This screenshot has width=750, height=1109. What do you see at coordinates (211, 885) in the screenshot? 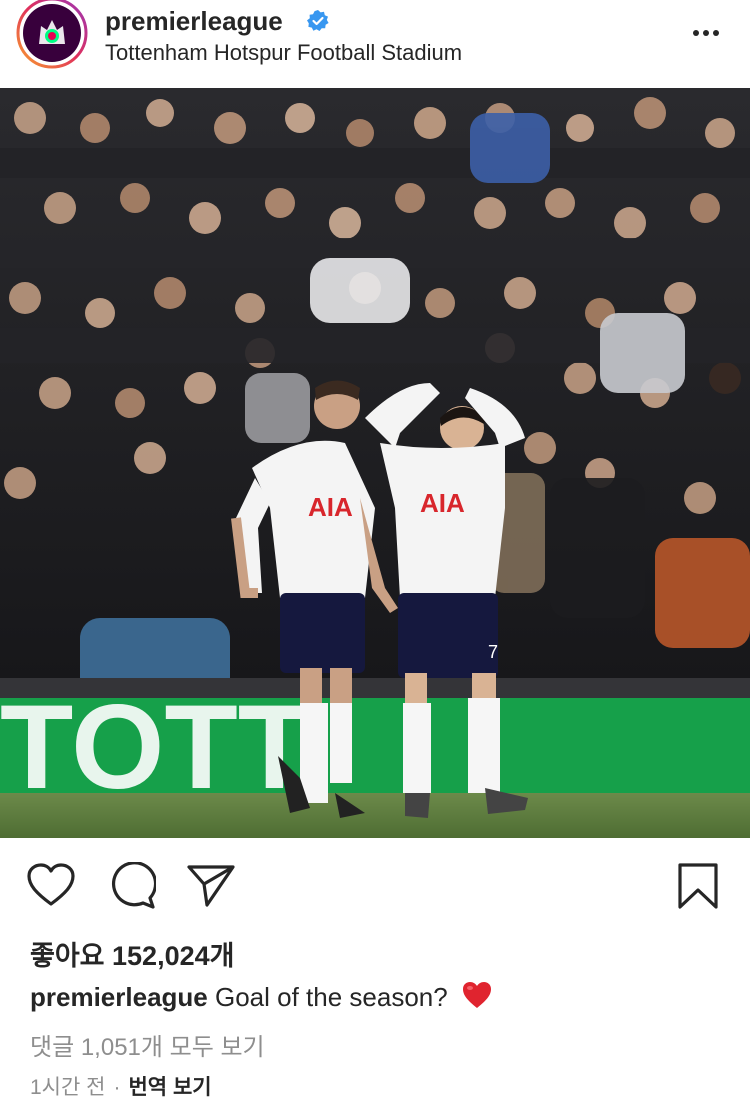
I see `paper-plane-icon` at bounding box center [211, 885].